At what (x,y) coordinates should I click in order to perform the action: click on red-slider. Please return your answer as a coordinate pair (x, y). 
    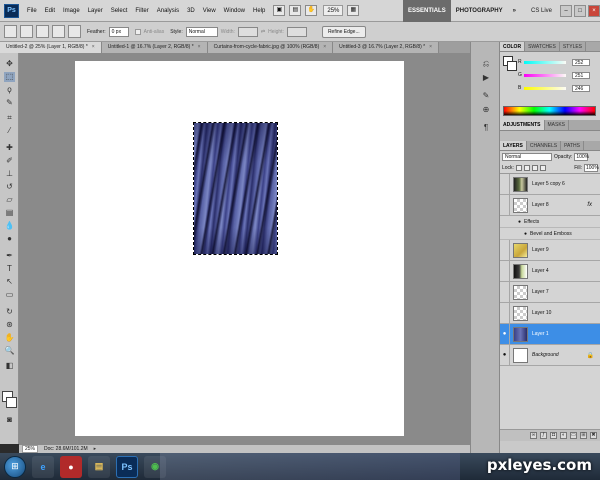
    Looking at the image, I should click on (545, 62).